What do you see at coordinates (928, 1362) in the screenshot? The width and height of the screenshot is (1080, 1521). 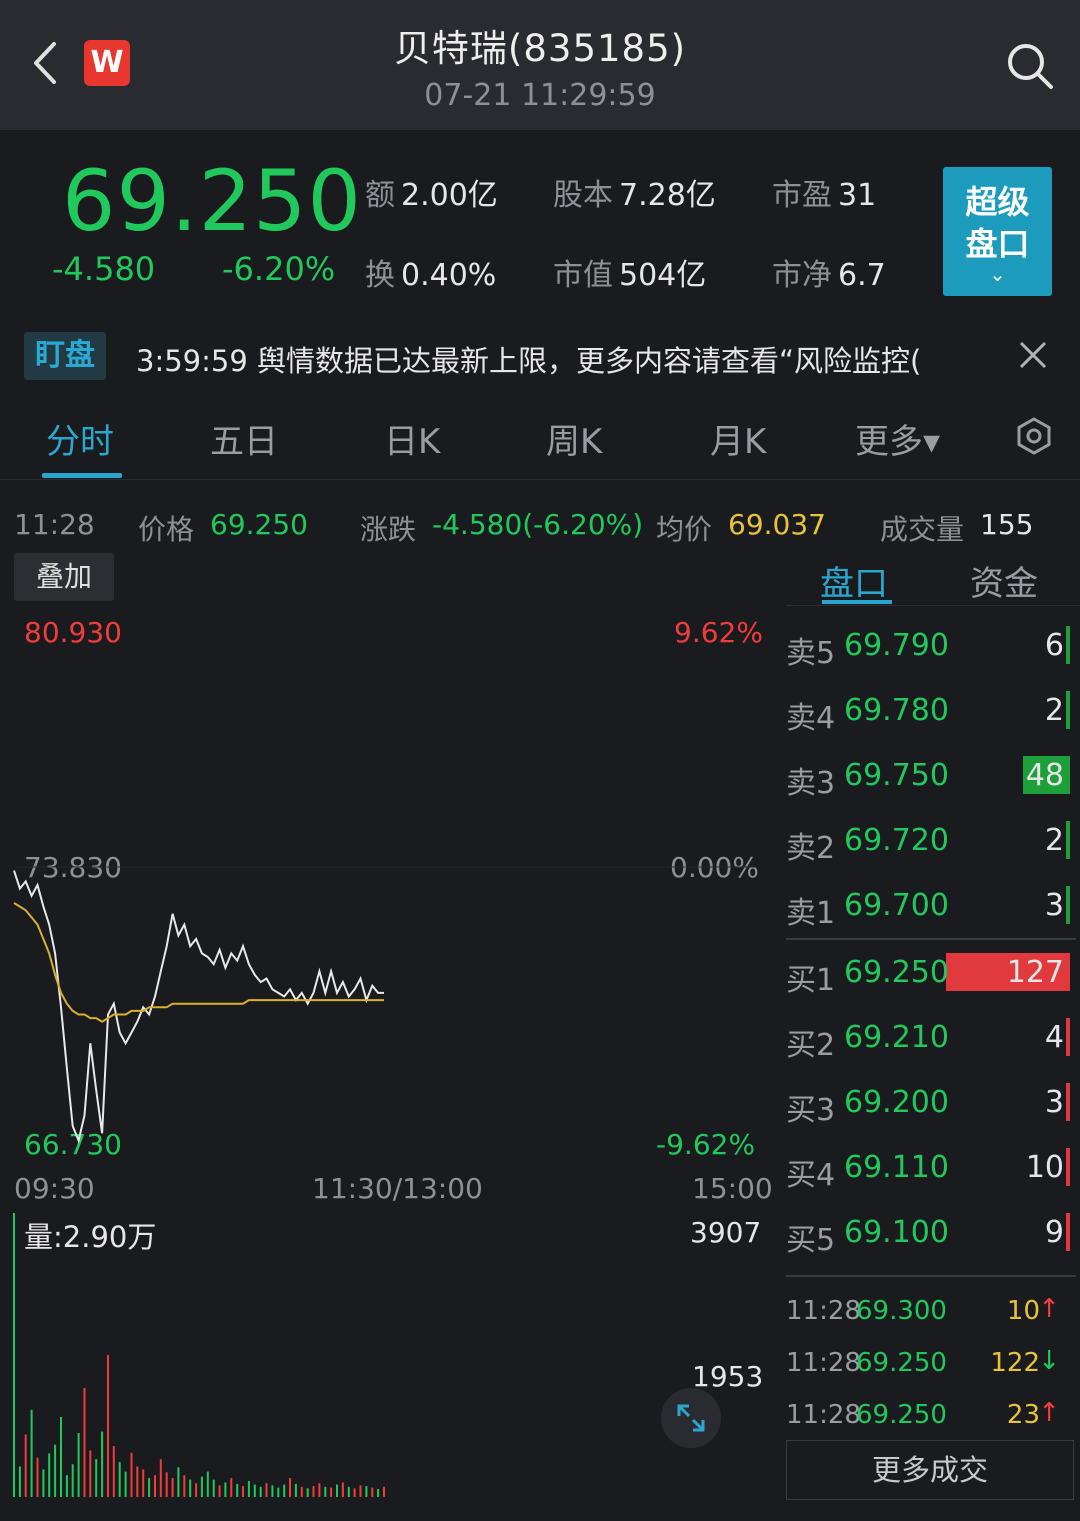 I see `tick-row: 11:28 69.250 122 ↓` at bounding box center [928, 1362].